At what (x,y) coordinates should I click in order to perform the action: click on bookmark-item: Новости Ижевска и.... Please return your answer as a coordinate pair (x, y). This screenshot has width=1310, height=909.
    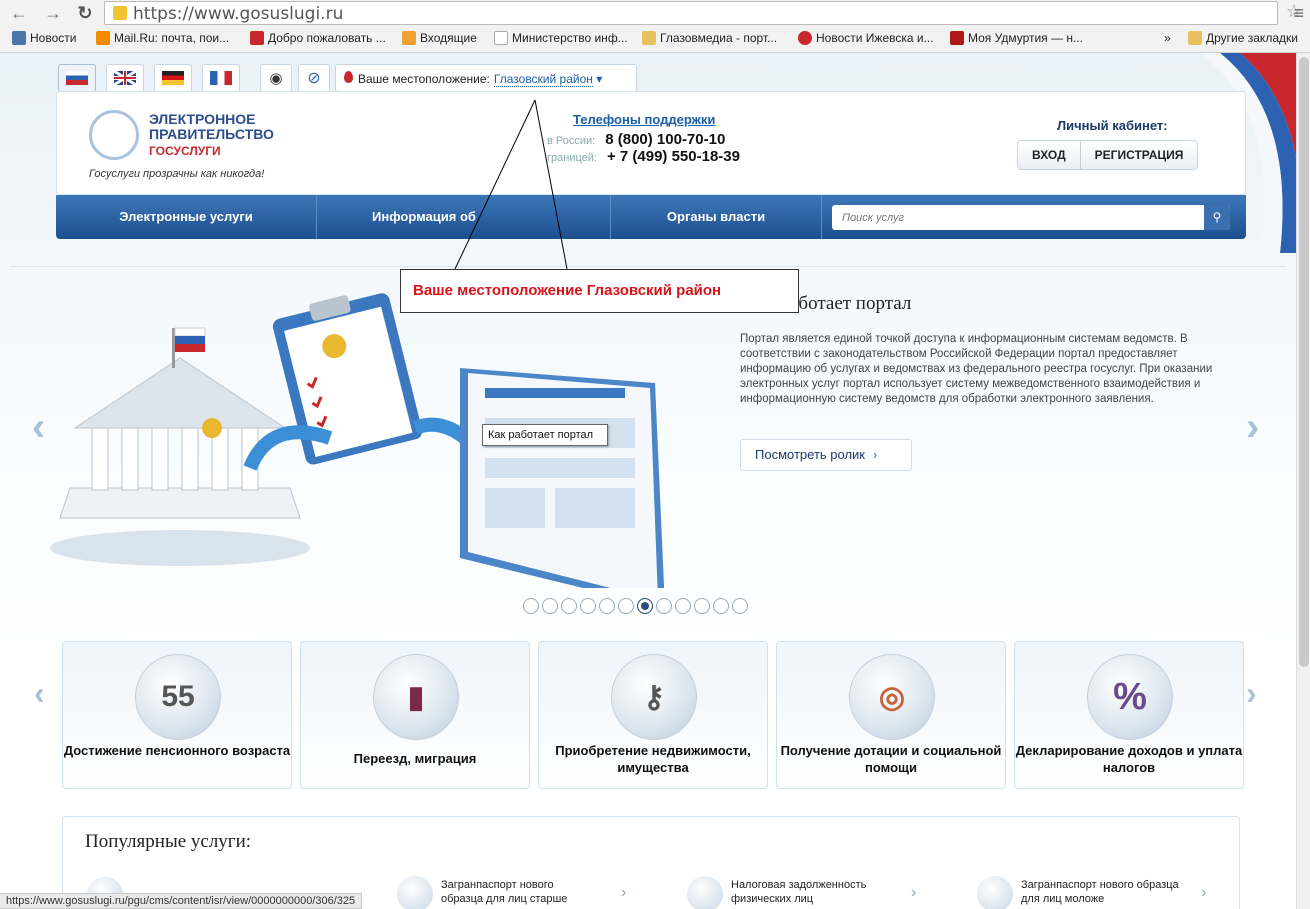
    Looking at the image, I should click on (866, 38).